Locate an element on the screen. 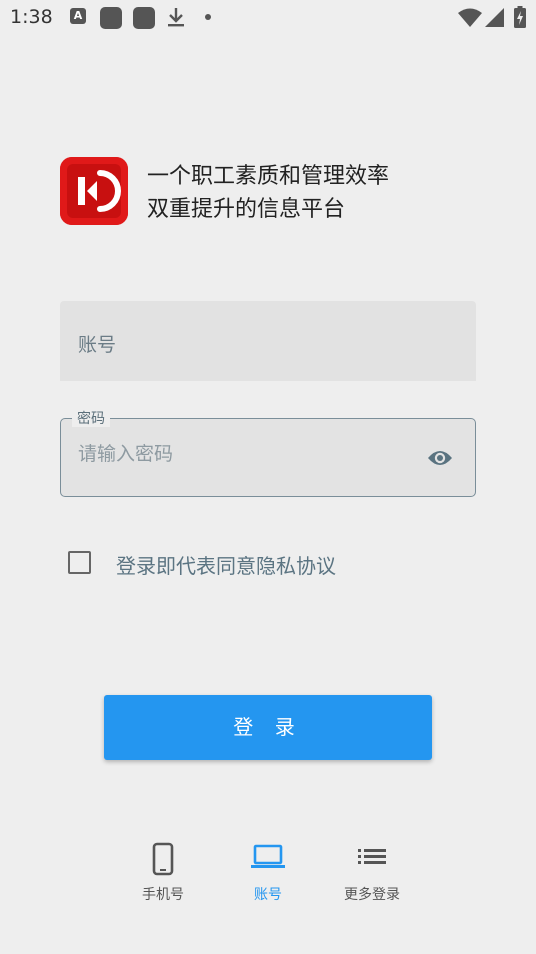  tab-account: 账号 is located at coordinates (268, 874).